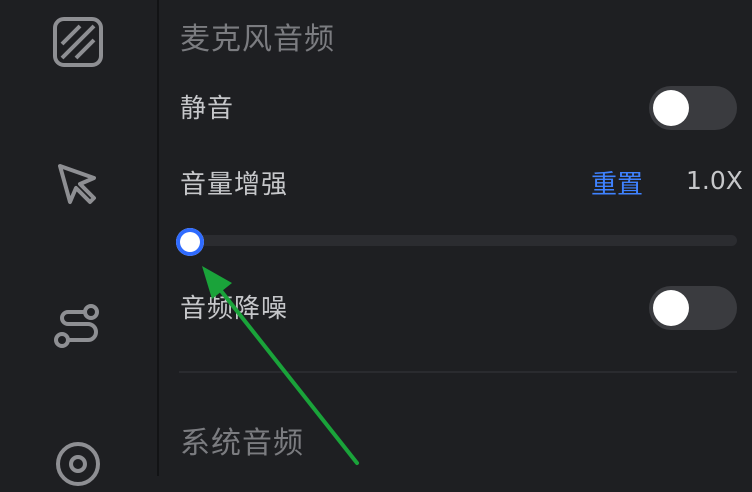 The width and height of the screenshot is (752, 492). Describe the element at coordinates (234, 309) in the screenshot. I see `denoise-label: 音频降噪` at that location.